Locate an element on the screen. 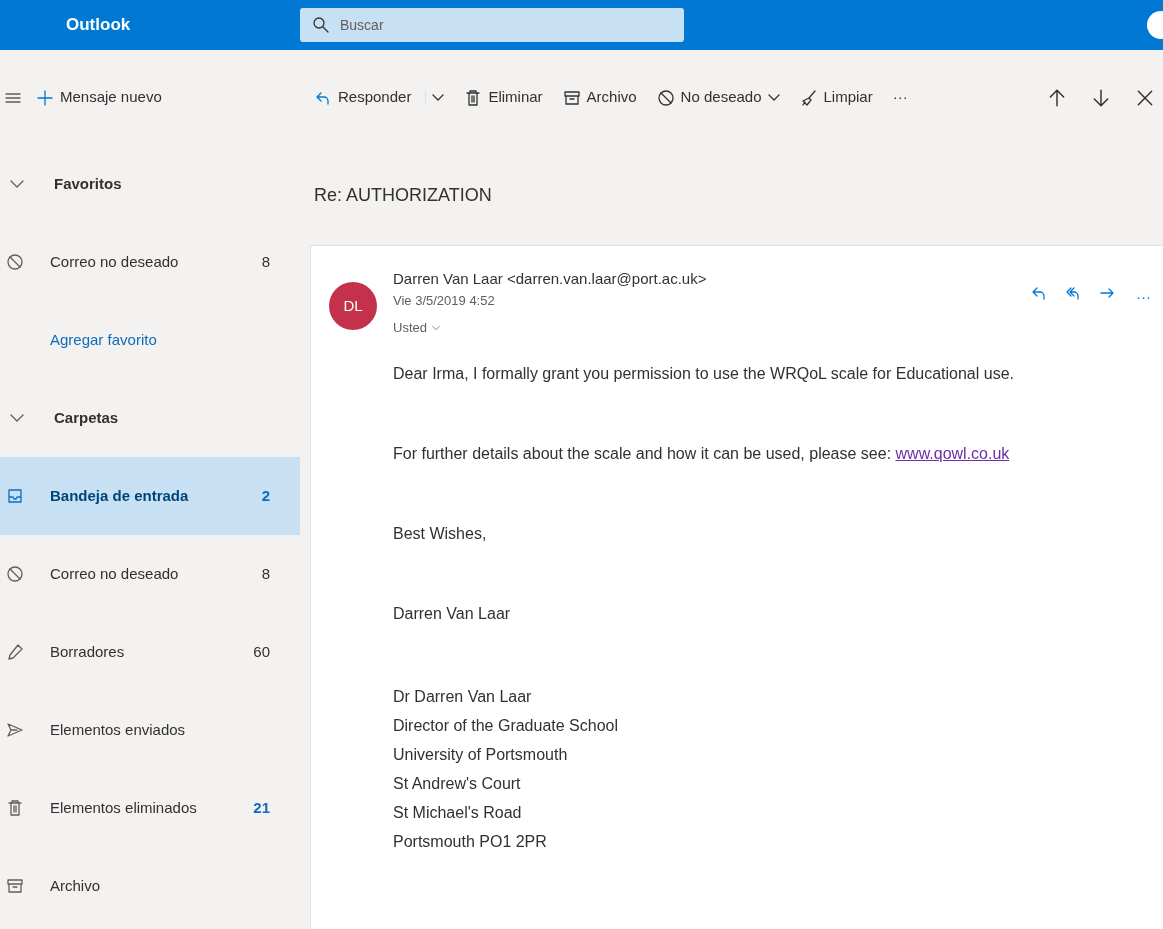 This screenshot has height=929, width=1163. folder-item: Elementos eliminados 21 is located at coordinates (150, 808).